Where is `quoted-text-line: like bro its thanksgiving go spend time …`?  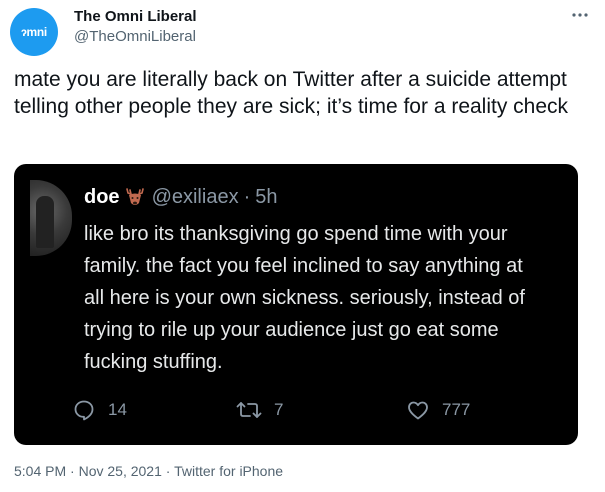
quoted-text-line: like bro its thanksgiving go spend time … is located at coordinates (296, 234).